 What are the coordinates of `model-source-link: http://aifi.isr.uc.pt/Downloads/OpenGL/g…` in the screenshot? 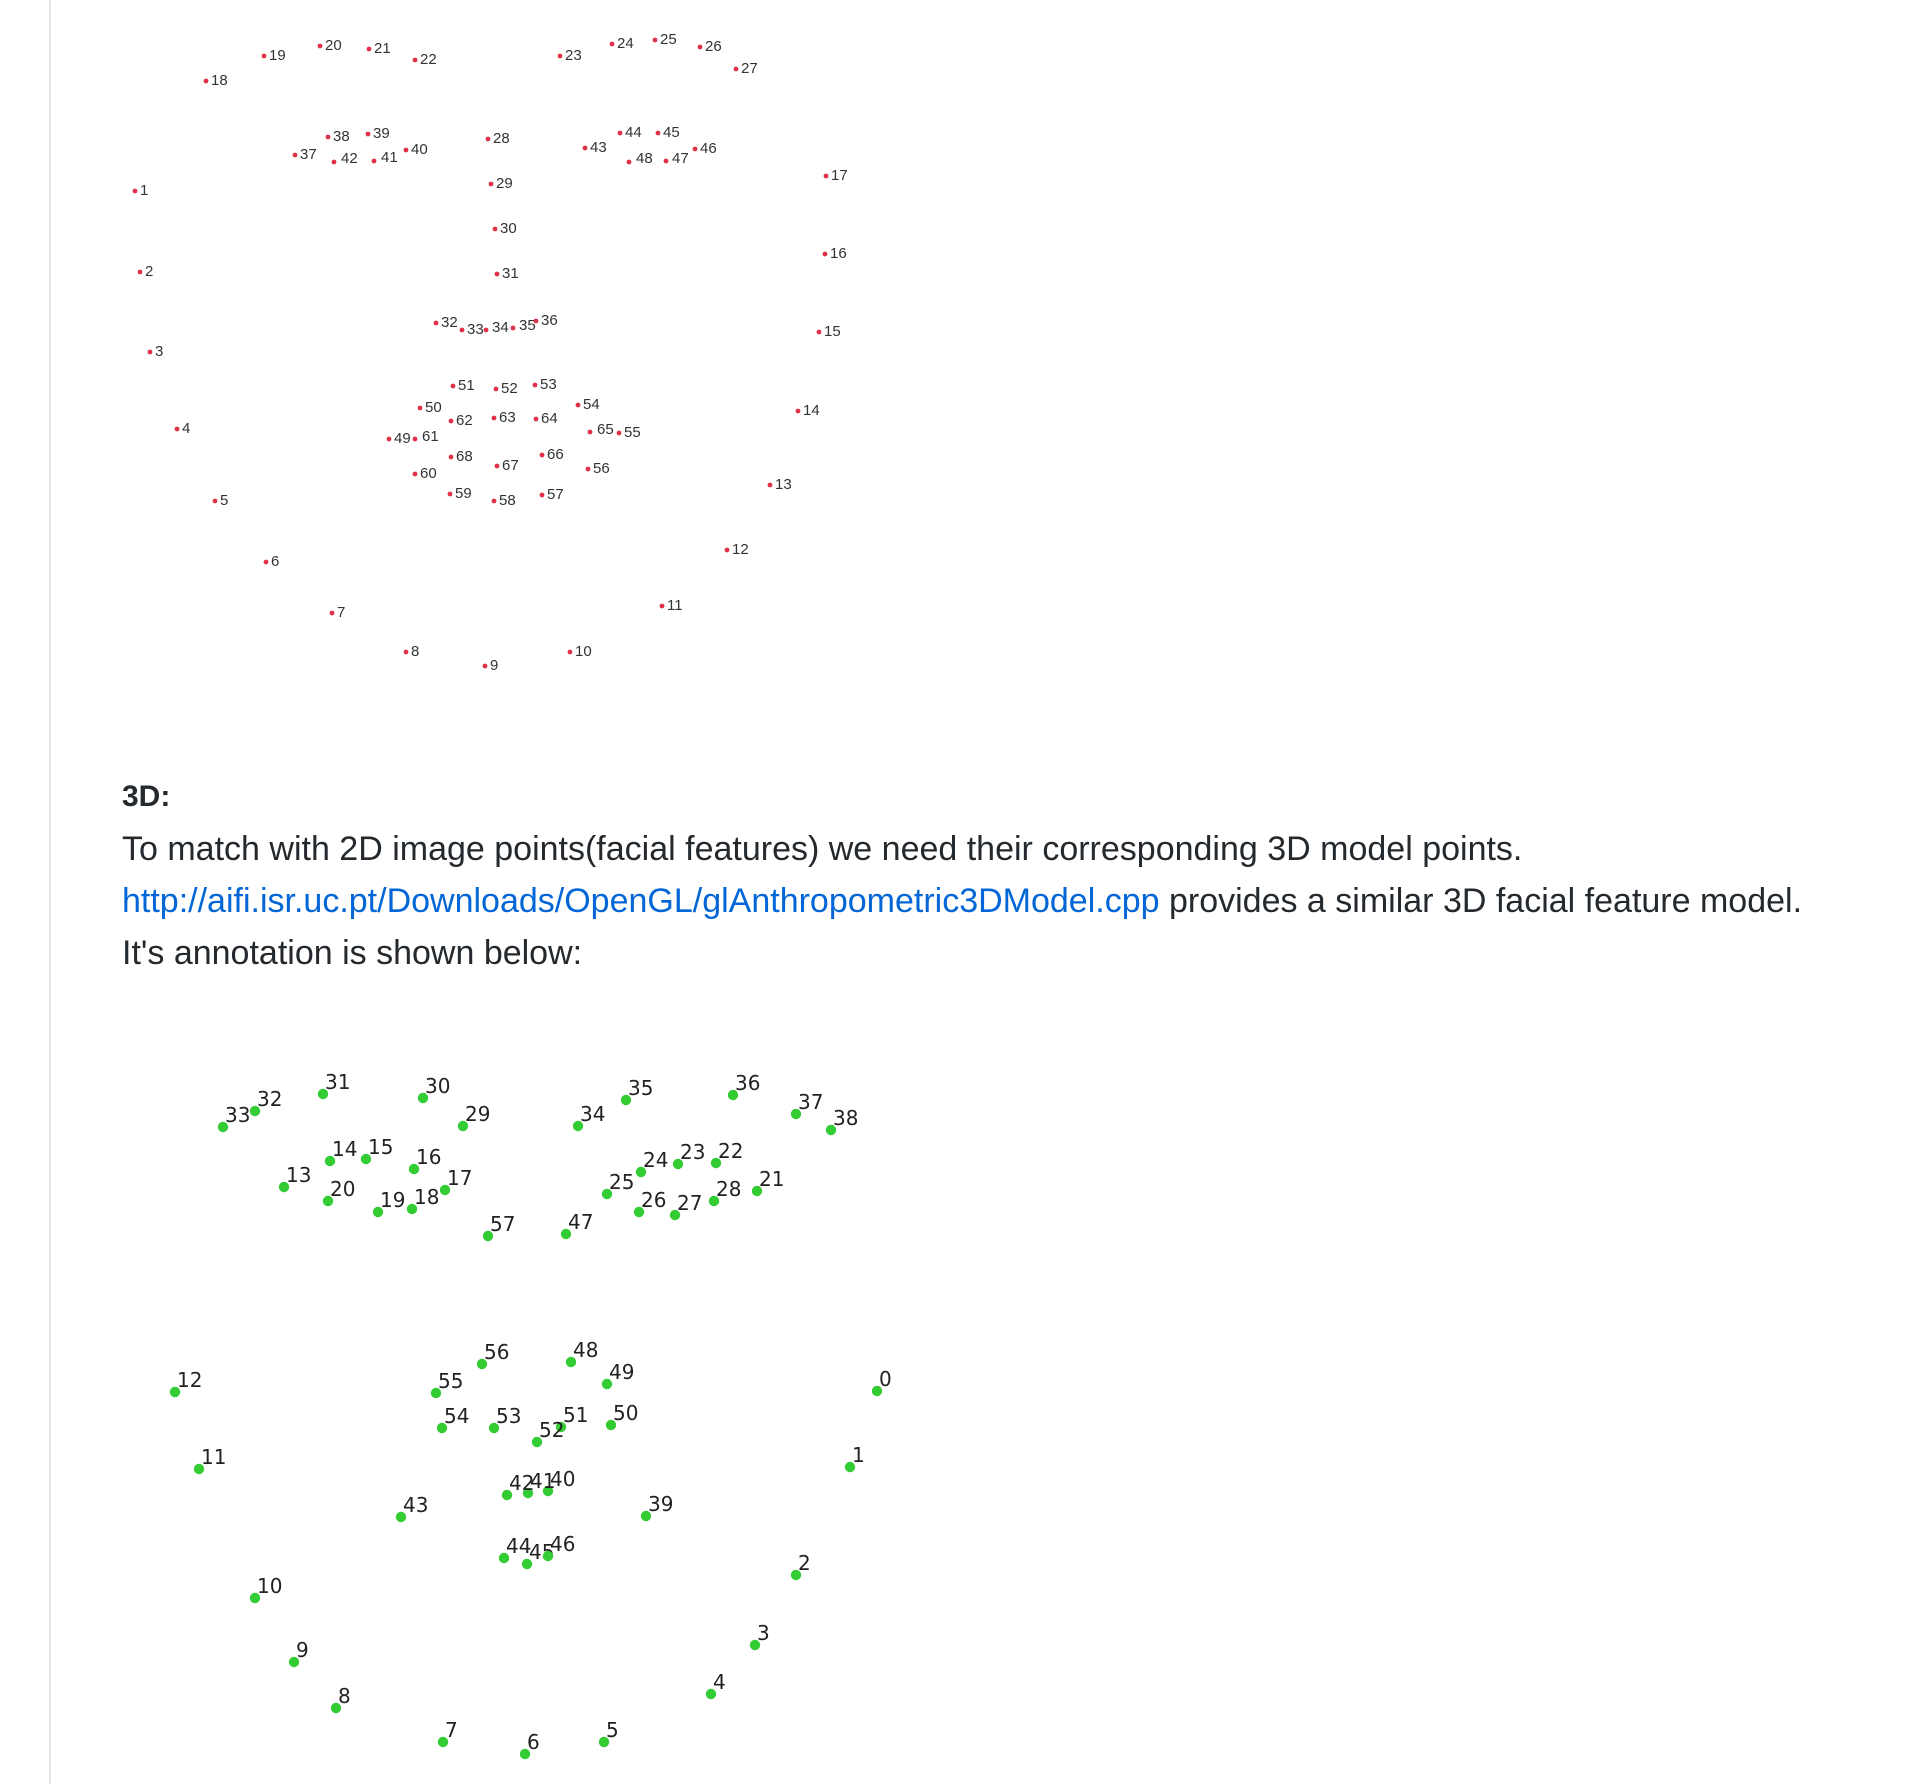 It's located at (641, 901).